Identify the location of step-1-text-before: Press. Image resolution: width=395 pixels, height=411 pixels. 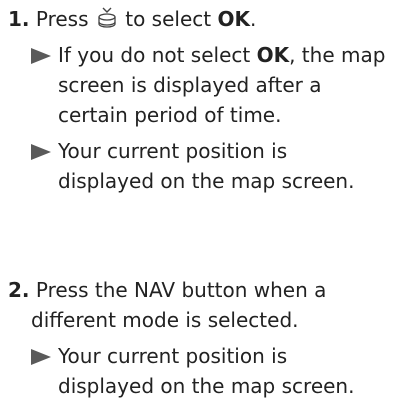
(62, 19).